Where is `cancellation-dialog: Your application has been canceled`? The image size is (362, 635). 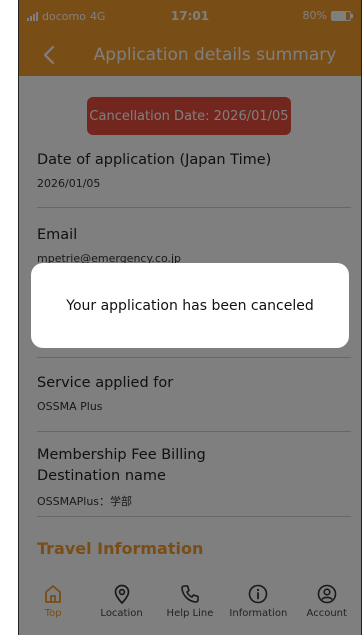 cancellation-dialog: Your application has been canceled is located at coordinates (190, 305).